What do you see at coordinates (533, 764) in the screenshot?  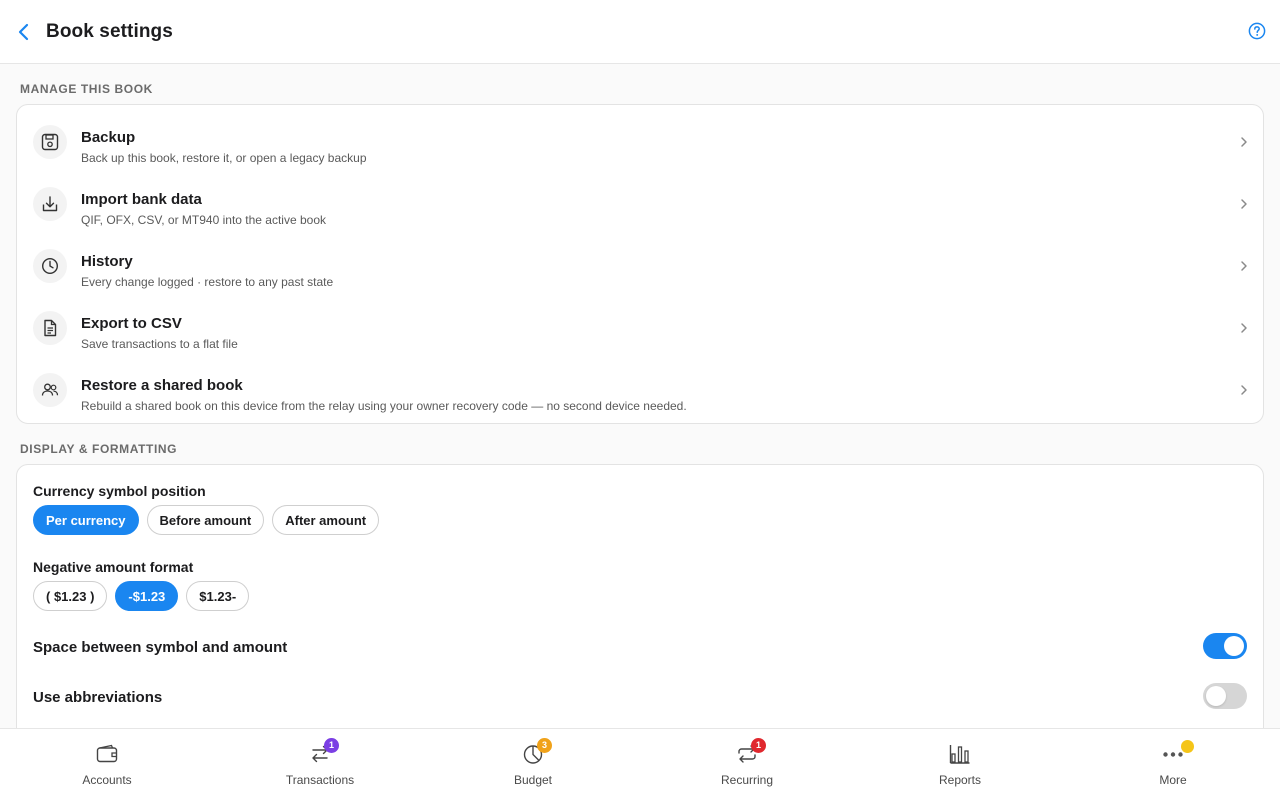 I see `tab-budget: 3 Budget` at bounding box center [533, 764].